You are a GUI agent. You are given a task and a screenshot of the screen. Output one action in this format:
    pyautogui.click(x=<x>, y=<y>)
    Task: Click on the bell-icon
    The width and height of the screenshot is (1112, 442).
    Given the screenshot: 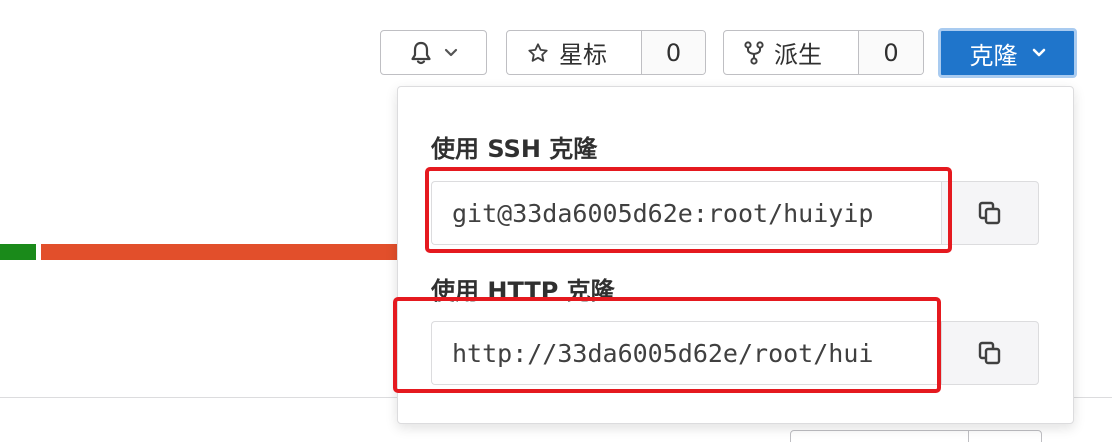 What is the action you would take?
    pyautogui.click(x=421, y=53)
    